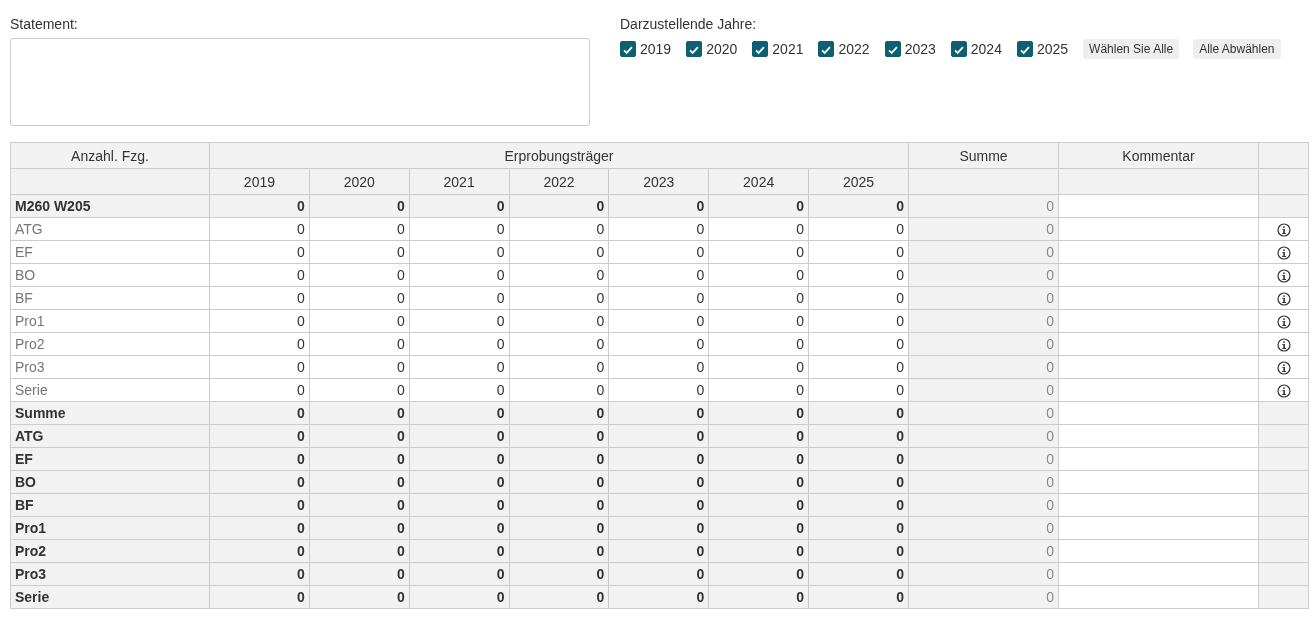 This screenshot has width=1316, height=629. What do you see at coordinates (788, 49) in the screenshot?
I see `year-label: 2021` at bounding box center [788, 49].